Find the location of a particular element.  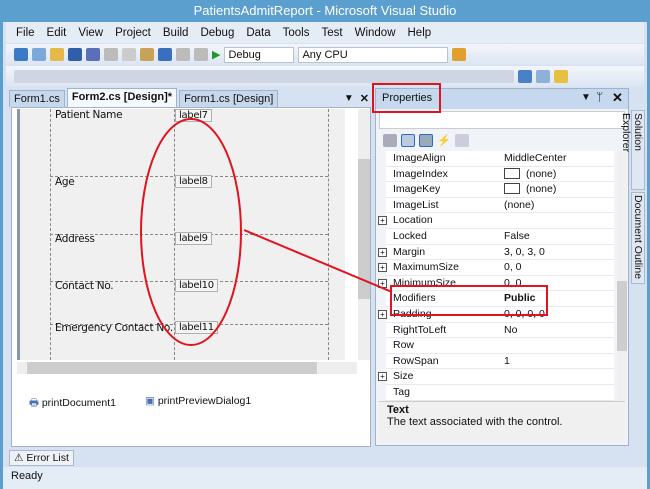

labels-highlight-ellipse is located at coordinates (191, 232).